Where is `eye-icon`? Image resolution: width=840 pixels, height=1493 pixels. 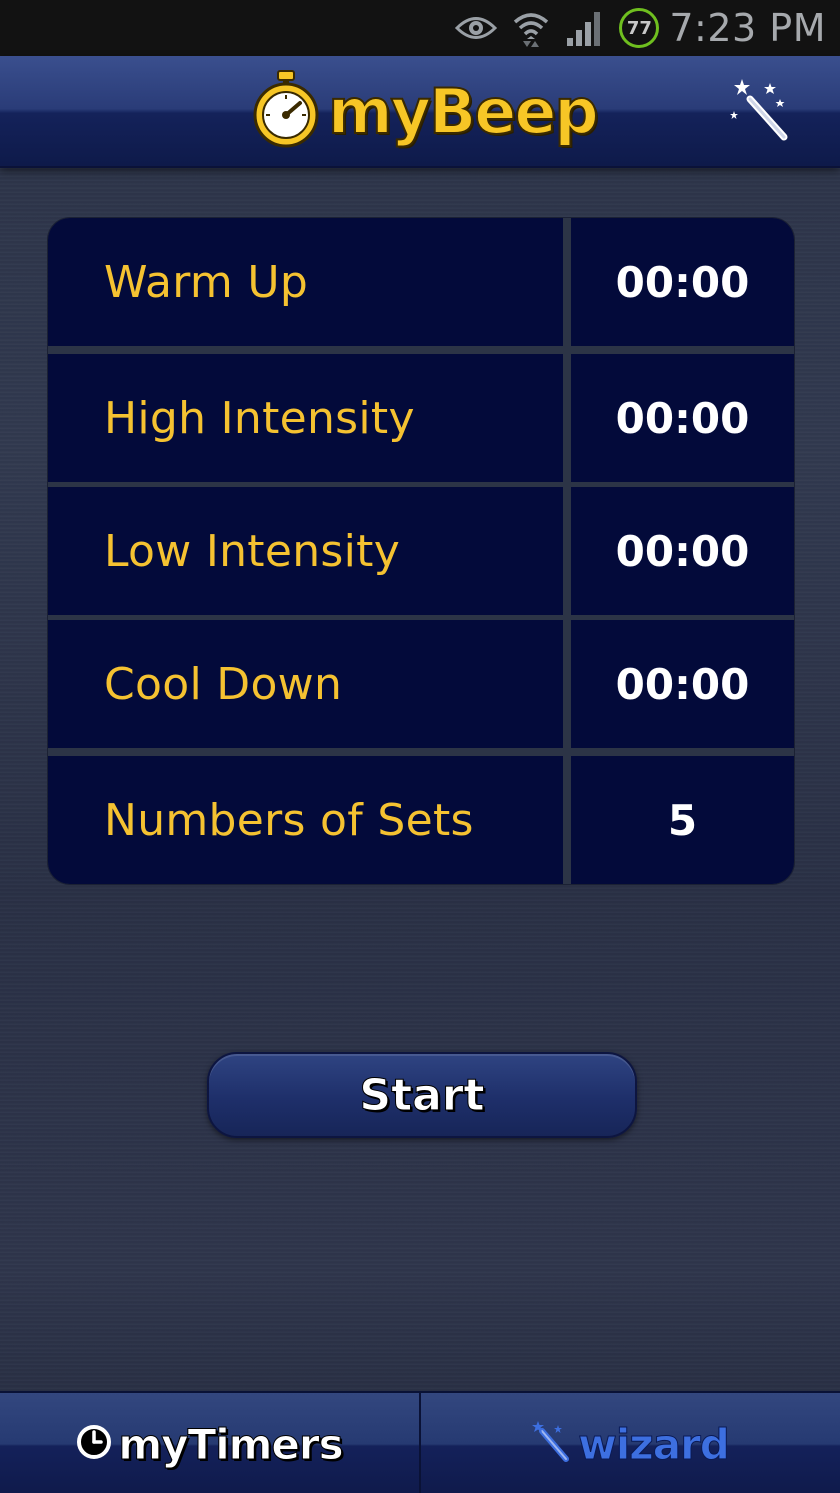 eye-icon is located at coordinates (476, 28).